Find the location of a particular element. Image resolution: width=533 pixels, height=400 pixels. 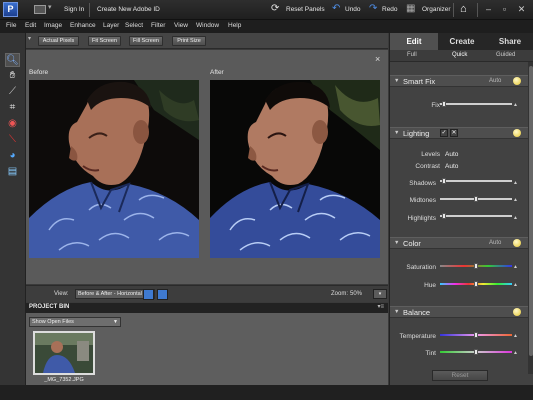

minimize-icon: – is located at coordinates (488, 9).